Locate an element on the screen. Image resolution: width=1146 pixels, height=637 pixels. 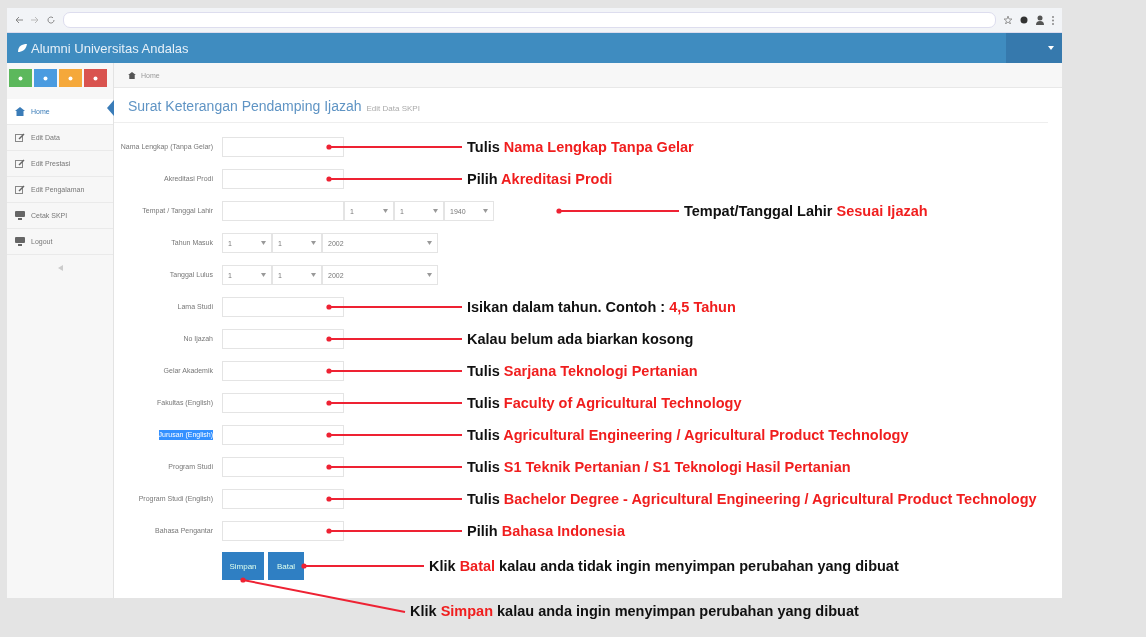
annotation-text: Pilih Akreditasi Prodi is located at coordinates (540, 179).